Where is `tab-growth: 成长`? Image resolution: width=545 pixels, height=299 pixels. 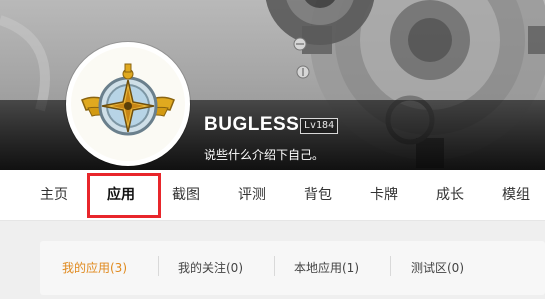 tab-growth: 成长 is located at coordinates (450, 195).